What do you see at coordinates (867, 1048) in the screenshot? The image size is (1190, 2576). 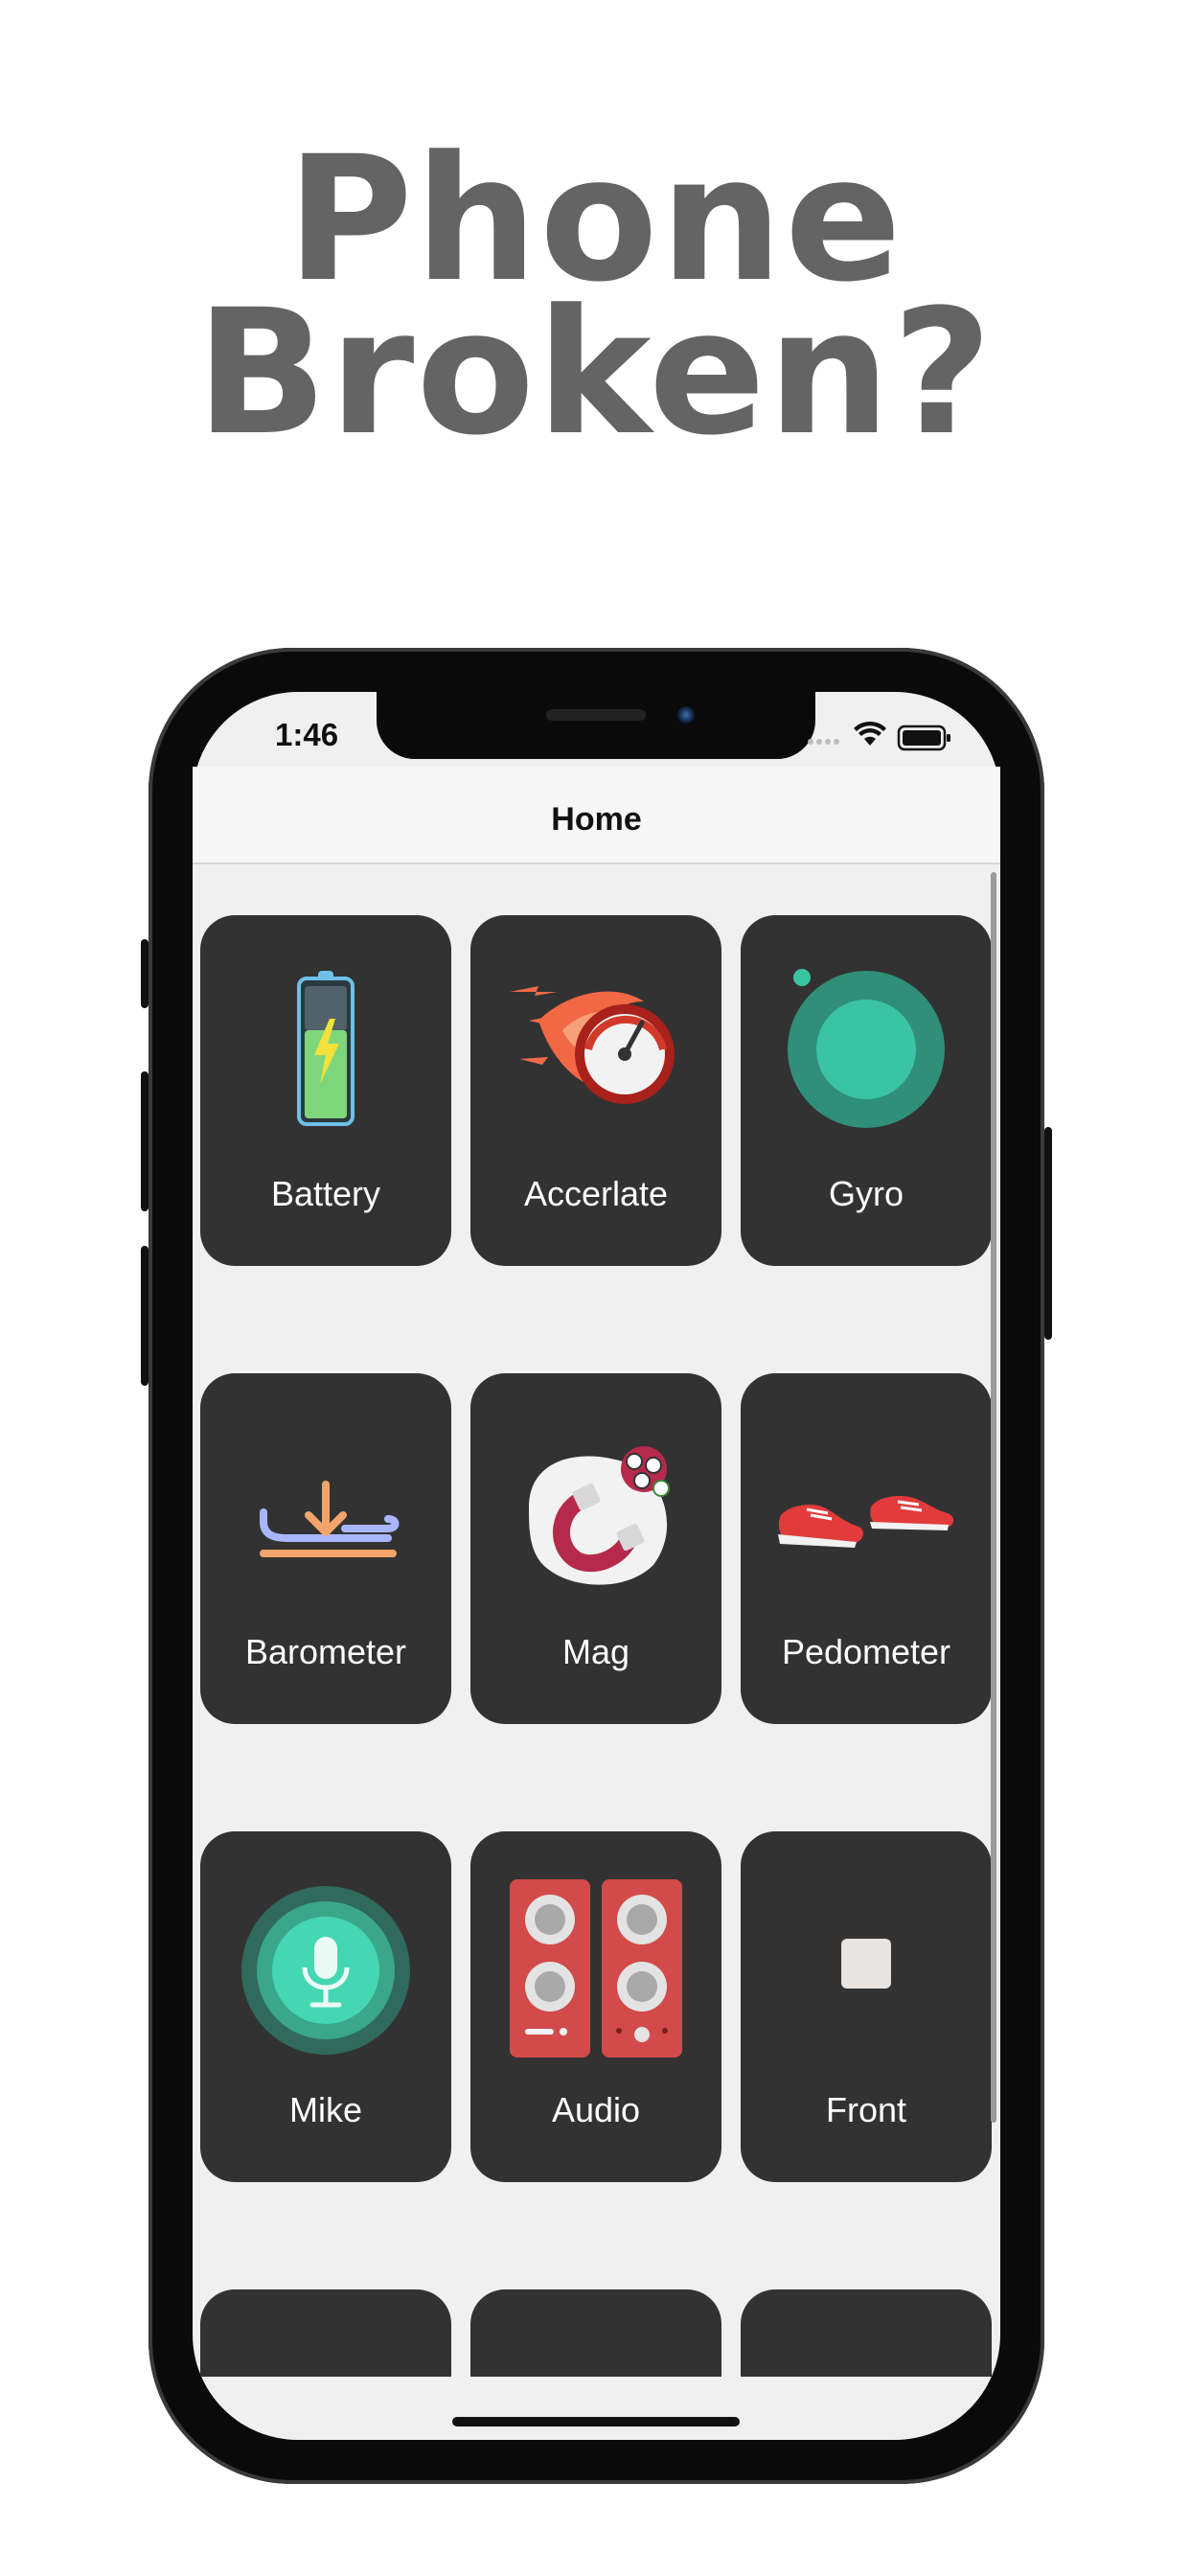 I see `gyro-icon` at bounding box center [867, 1048].